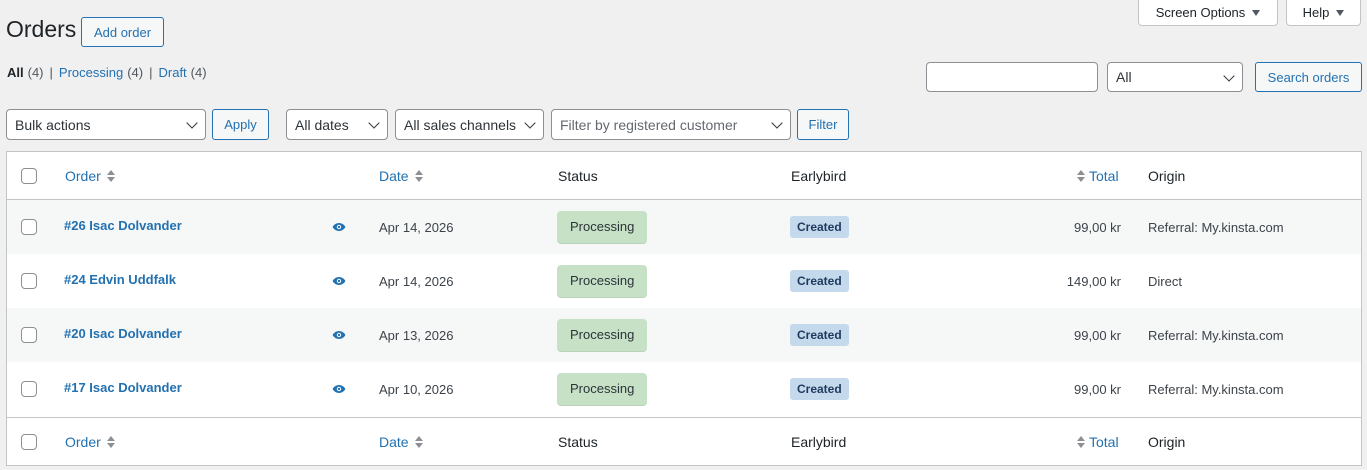 The width and height of the screenshot is (1367, 470). I want to click on sales-channels-select: All sales channels, so click(469, 124).